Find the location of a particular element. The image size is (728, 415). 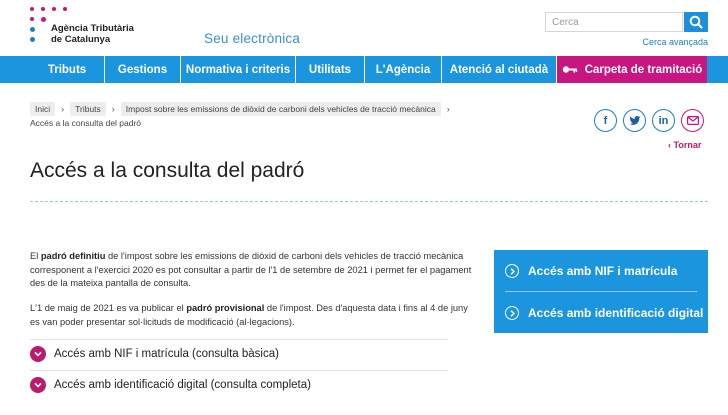

breadcrumb-inici: Inici is located at coordinates (43, 109).